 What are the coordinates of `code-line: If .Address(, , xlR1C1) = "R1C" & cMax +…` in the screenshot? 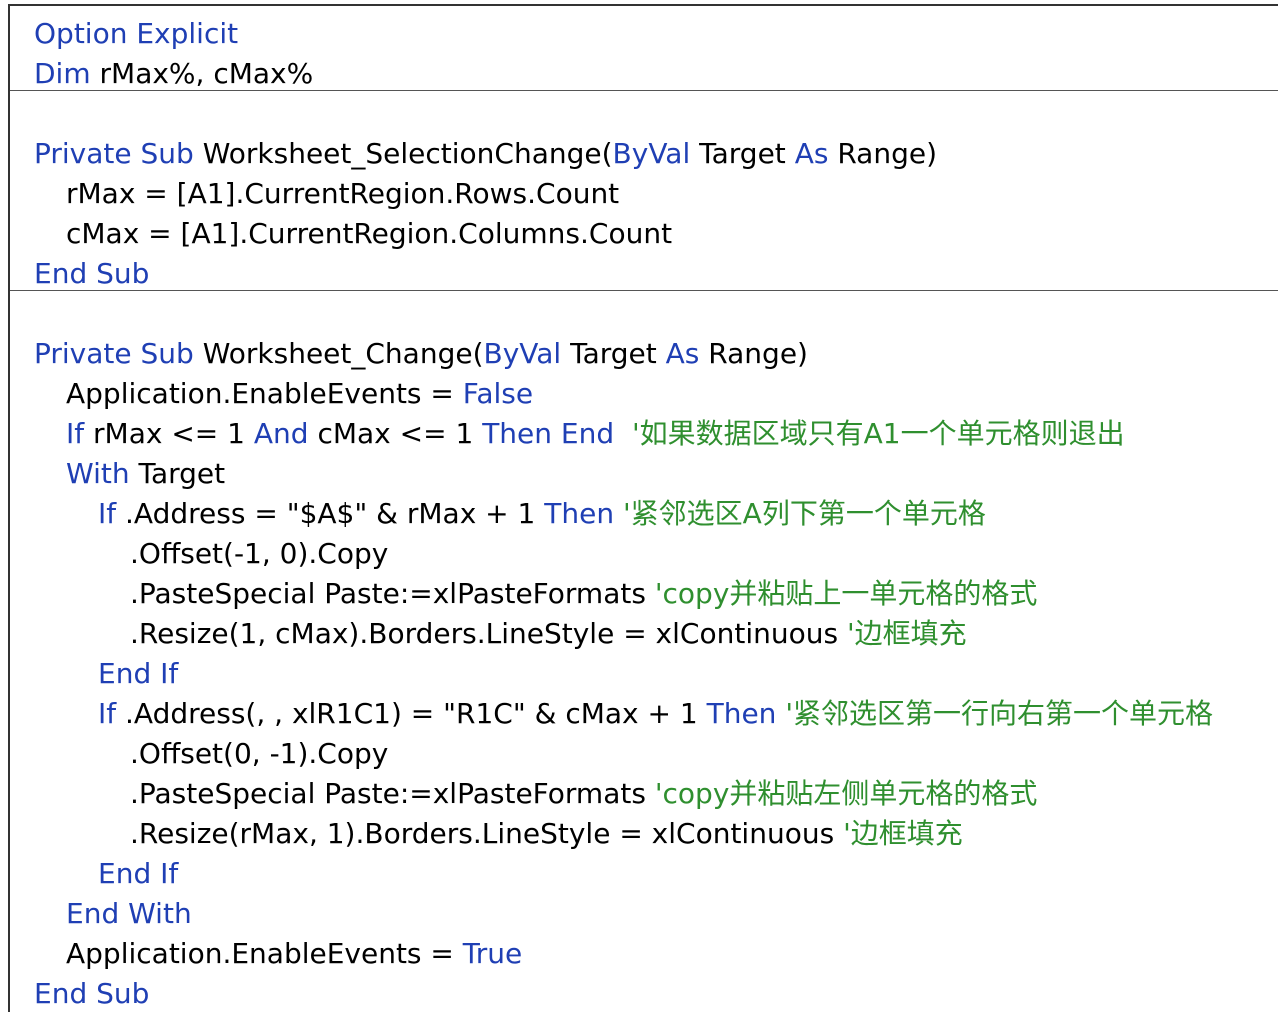 It's located at (655, 714).